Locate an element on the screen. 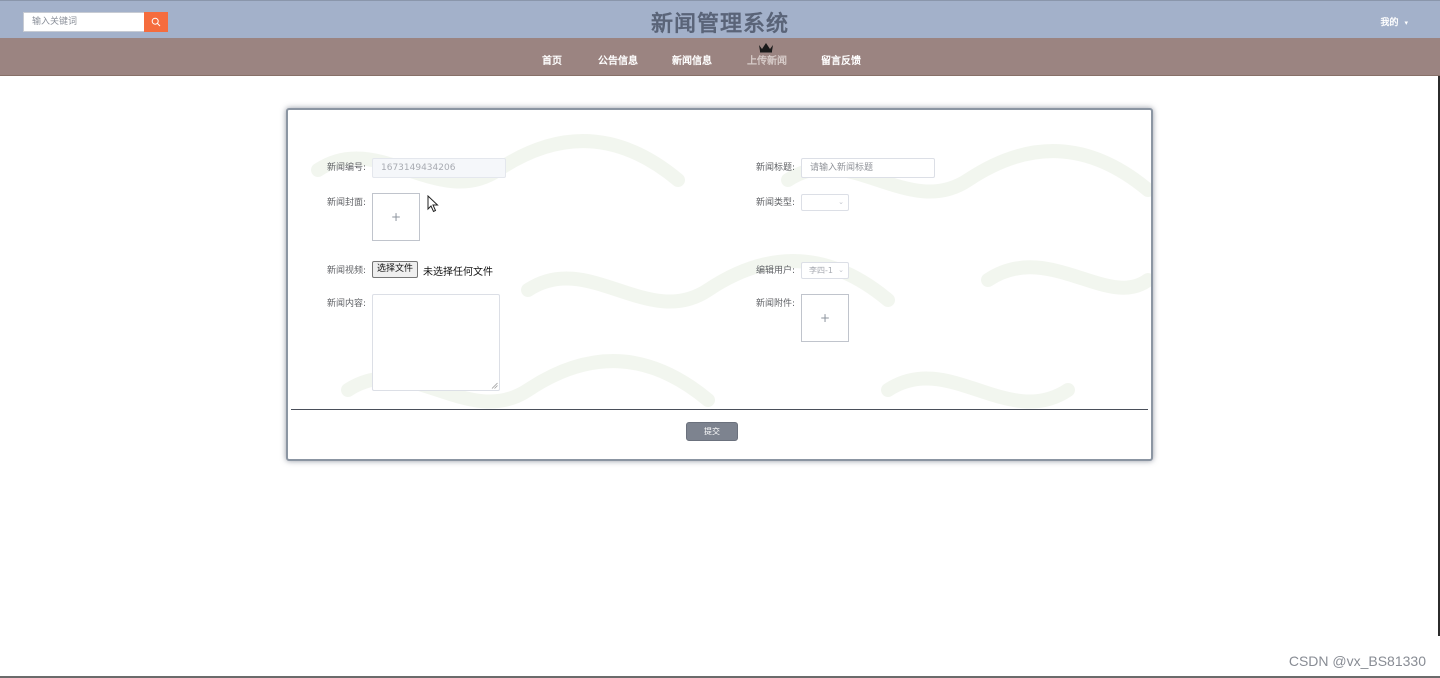  top-bar: 新闻管理系统 我的 ▾ is located at coordinates (720, 19).